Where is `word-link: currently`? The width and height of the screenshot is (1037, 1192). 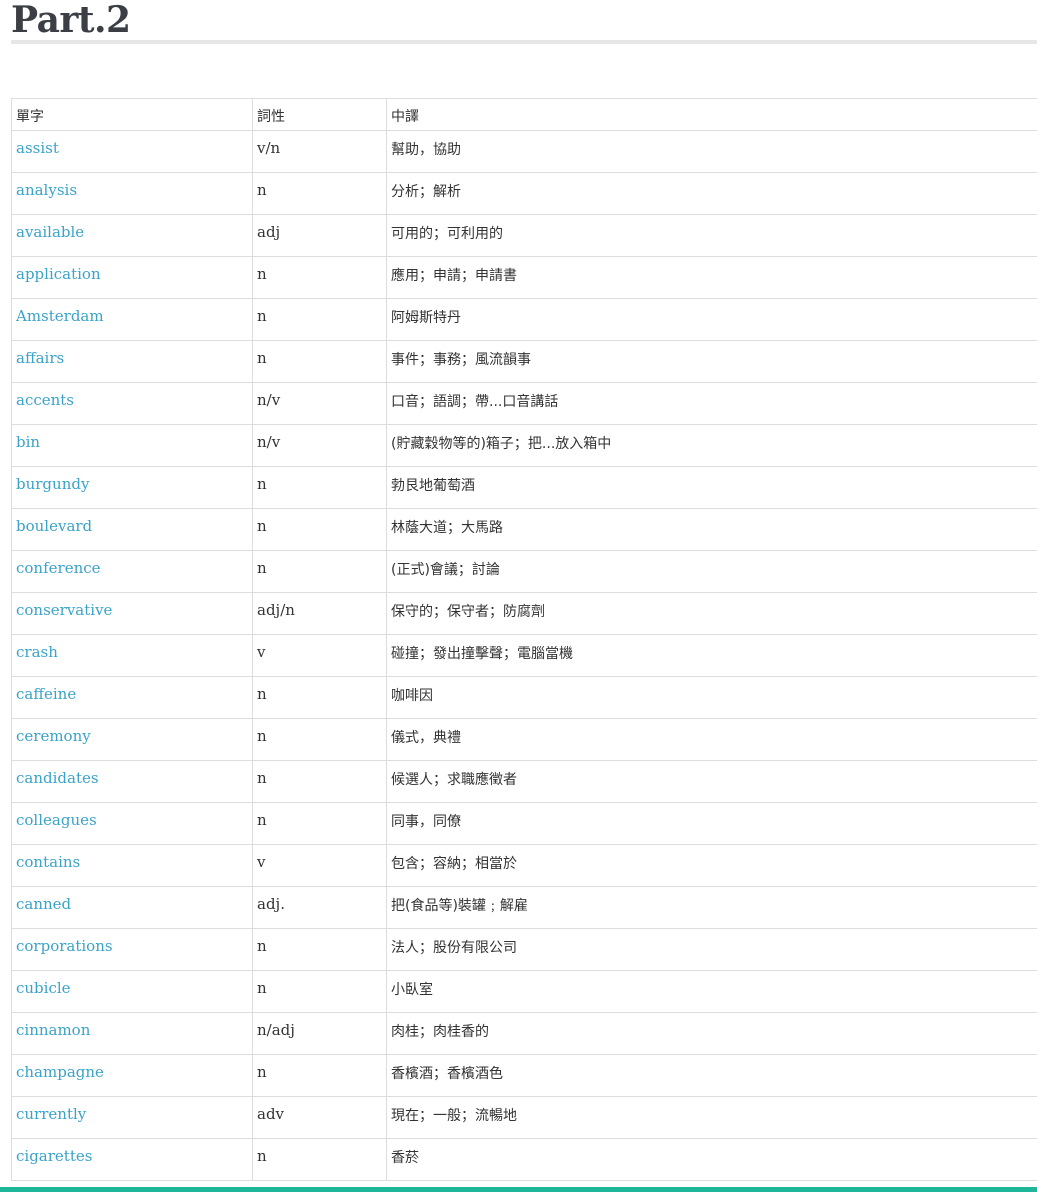 word-link: currently is located at coordinates (132, 1117).